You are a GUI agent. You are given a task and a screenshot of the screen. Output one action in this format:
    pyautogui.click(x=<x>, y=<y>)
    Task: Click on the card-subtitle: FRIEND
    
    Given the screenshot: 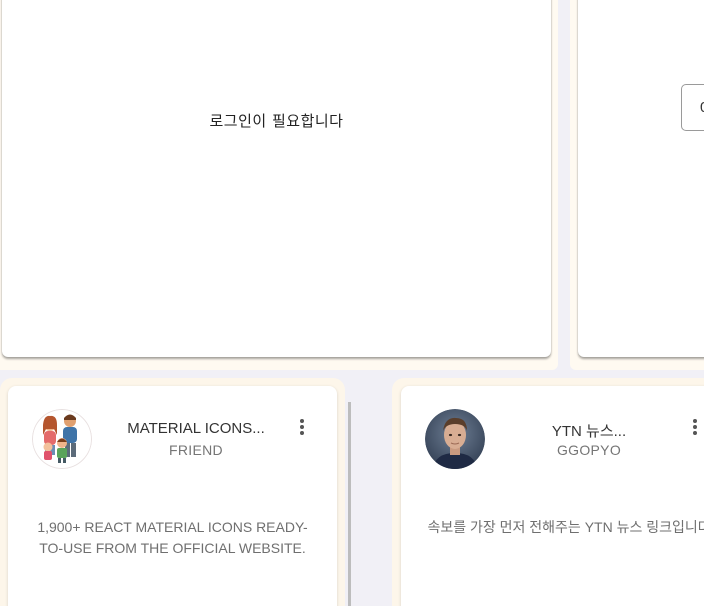 What is the action you would take?
    pyautogui.click(x=196, y=450)
    